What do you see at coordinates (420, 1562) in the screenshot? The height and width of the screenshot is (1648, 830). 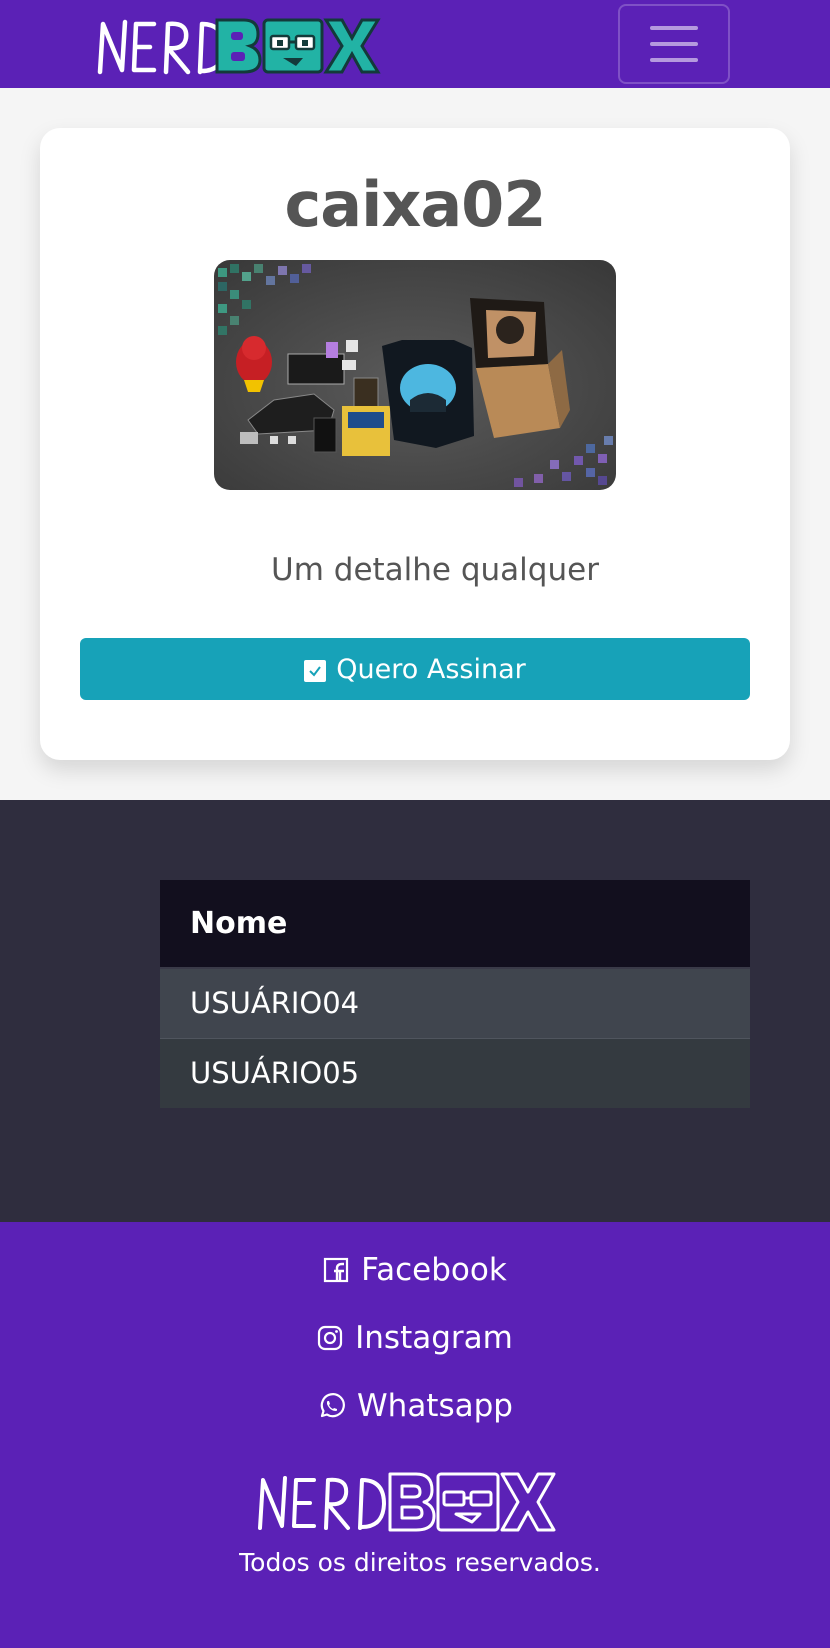 I see `copyright-text: Todos os direitos reservados.` at bounding box center [420, 1562].